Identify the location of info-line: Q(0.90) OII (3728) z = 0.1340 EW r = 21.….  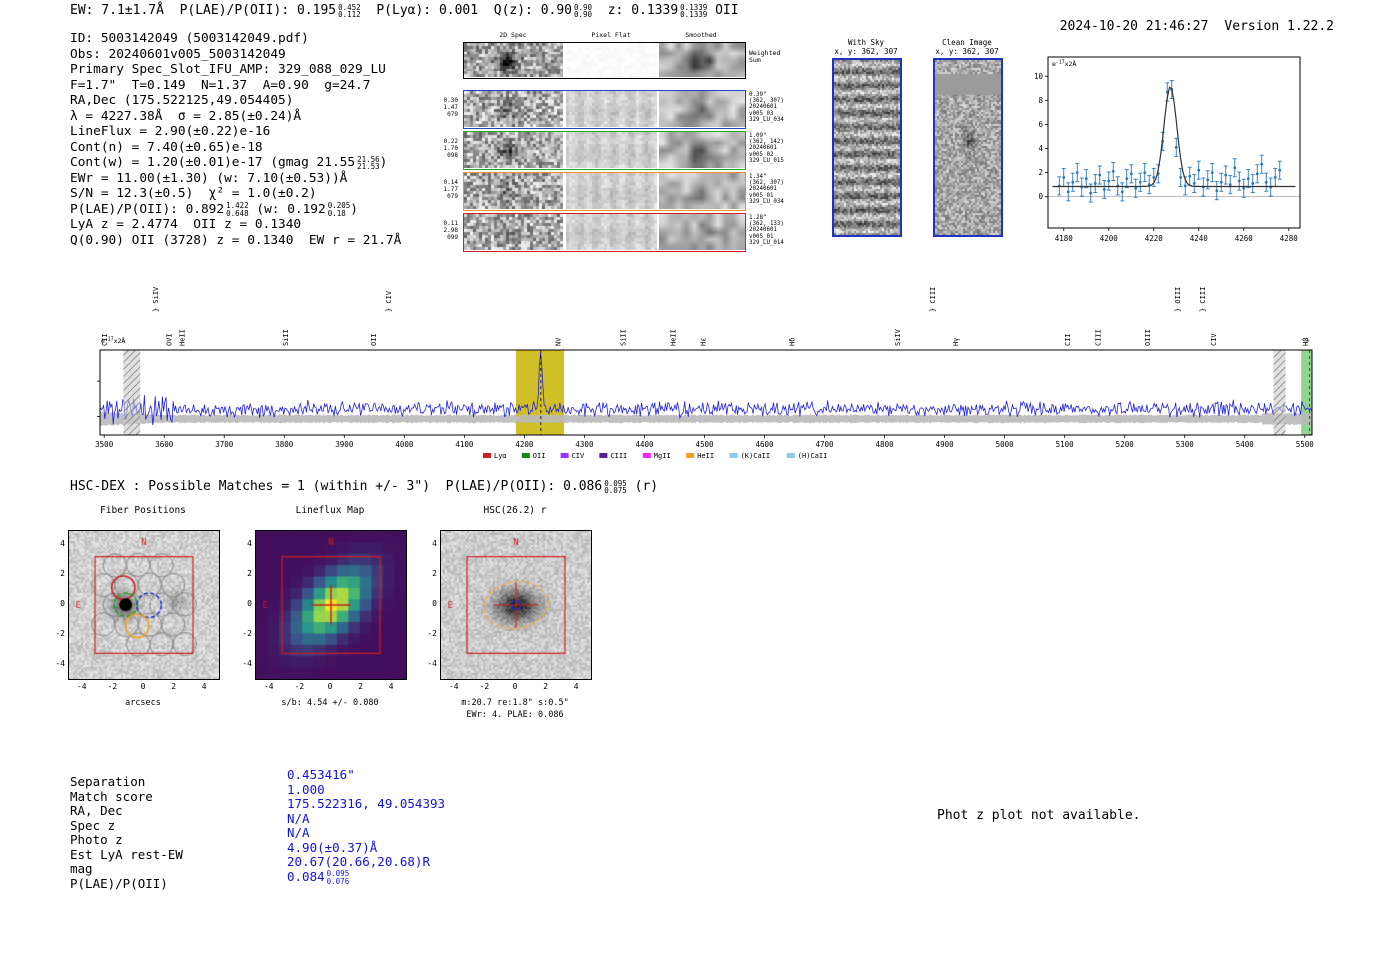
(235, 241).